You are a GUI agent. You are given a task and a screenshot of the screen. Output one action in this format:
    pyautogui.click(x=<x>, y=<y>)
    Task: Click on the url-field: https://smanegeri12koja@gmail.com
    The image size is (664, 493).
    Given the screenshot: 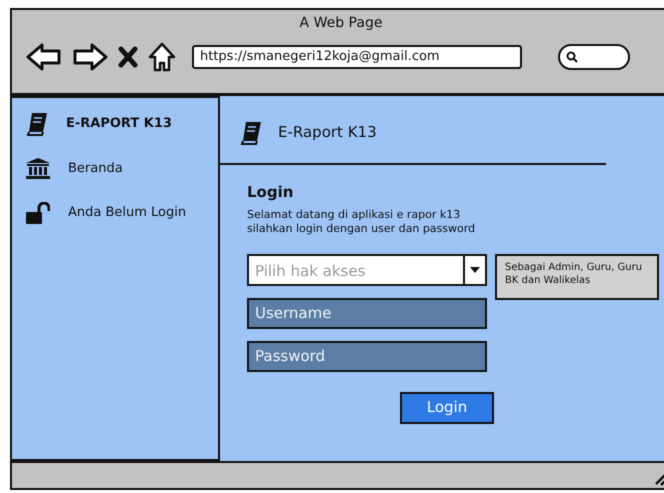 What is the action you would take?
    pyautogui.click(x=357, y=57)
    